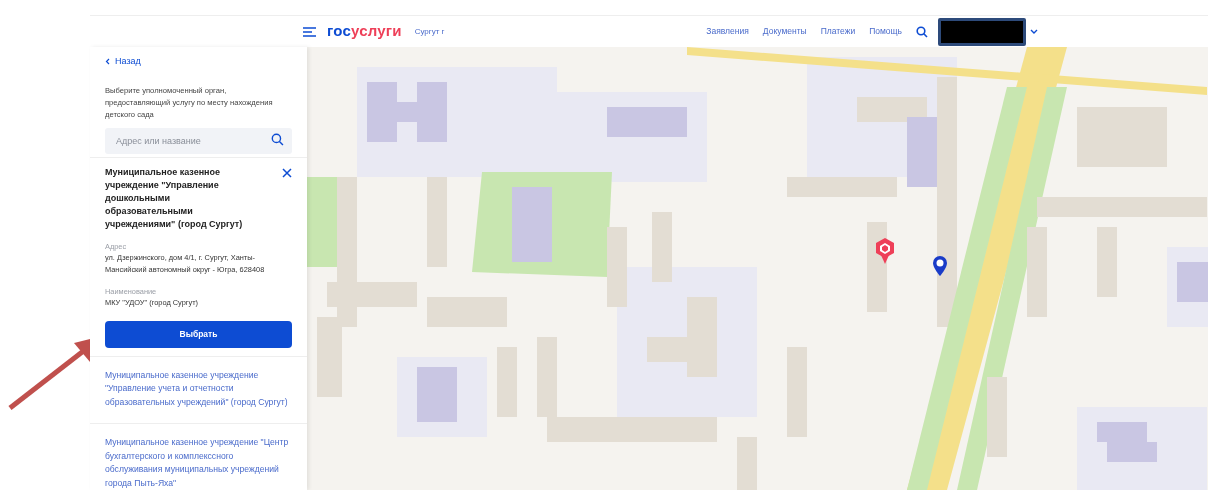 This screenshot has height=490, width=1208. Describe the element at coordinates (287, 172) in the screenshot. I see `close-icon` at that location.